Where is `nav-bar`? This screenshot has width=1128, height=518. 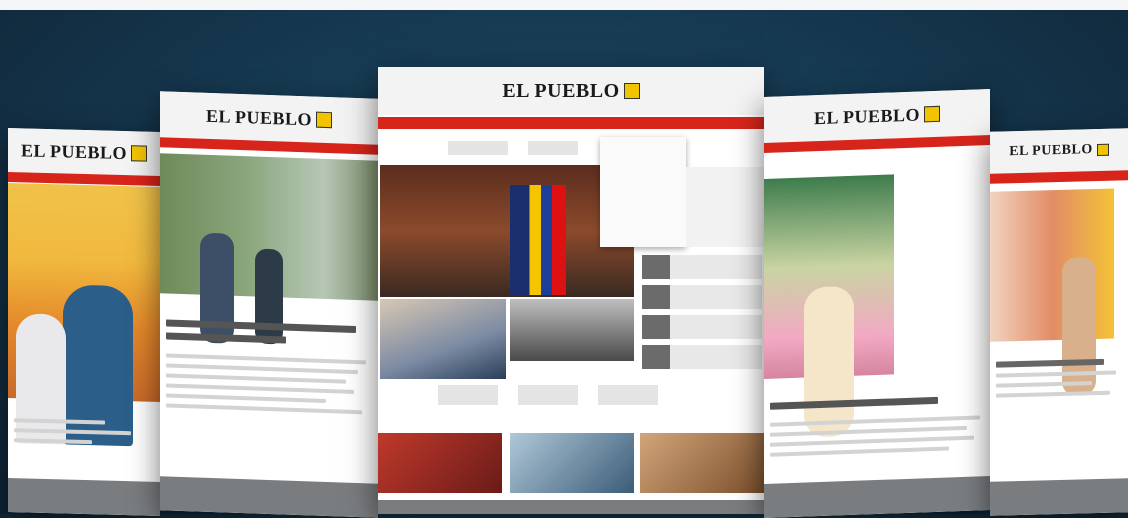
nav-bar is located at coordinates (571, 123).